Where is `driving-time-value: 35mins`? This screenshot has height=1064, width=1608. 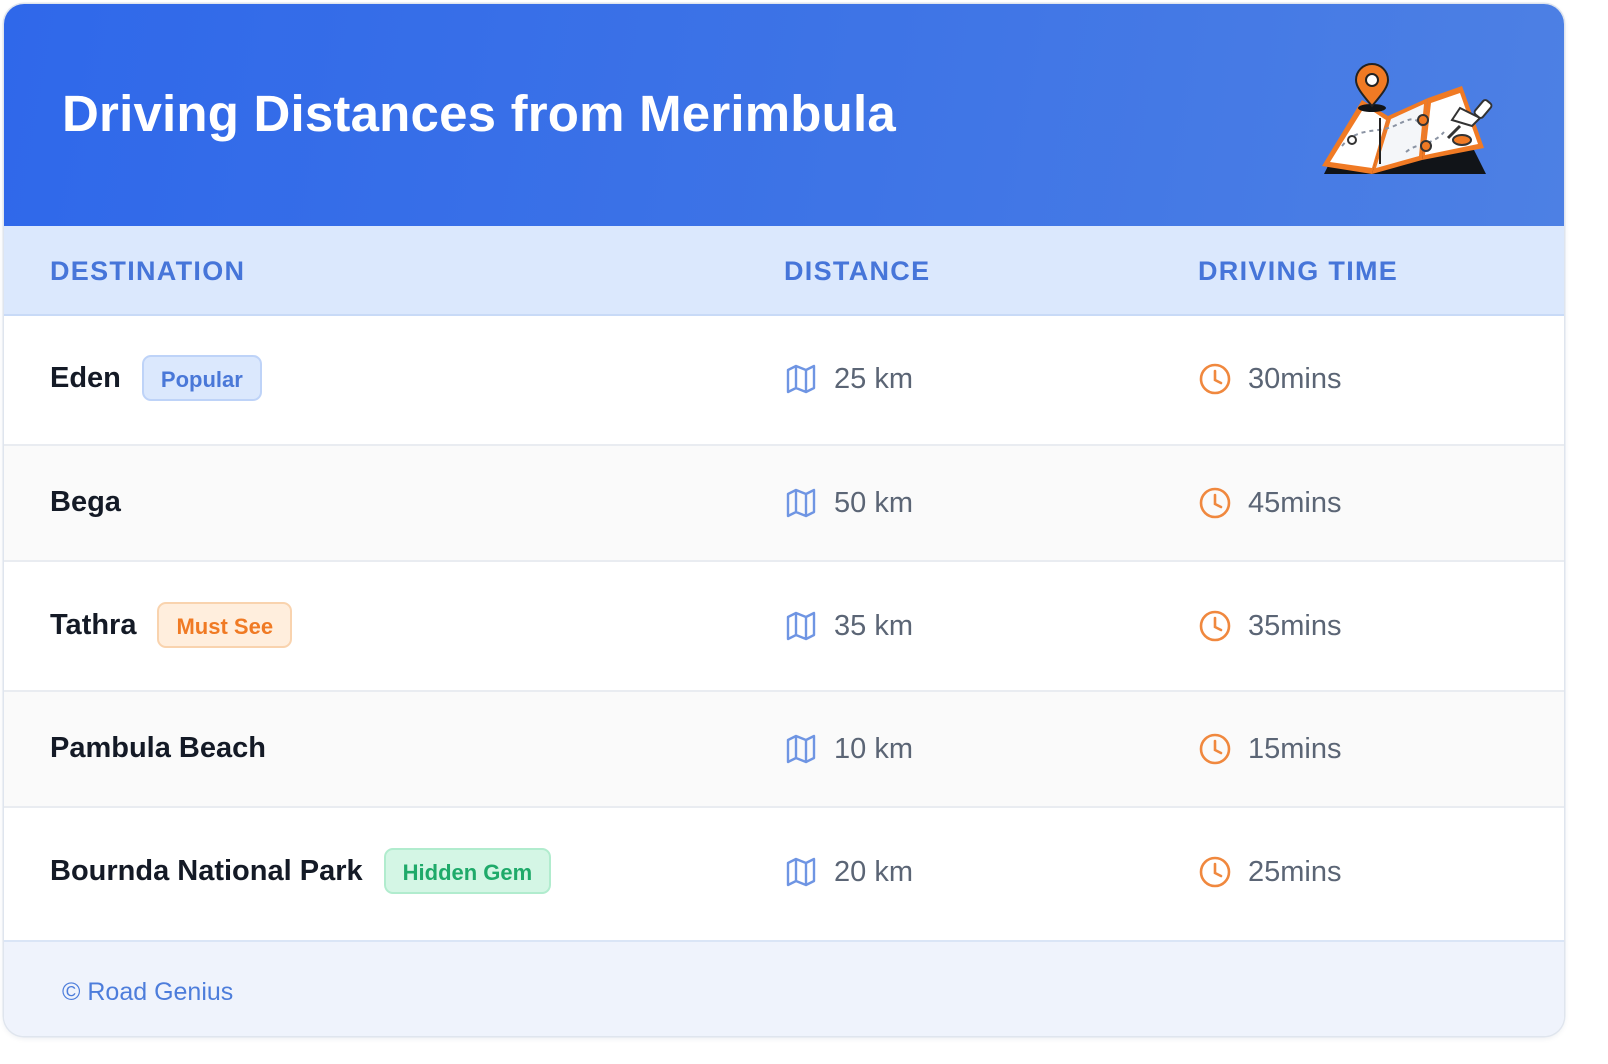
driving-time-value: 35mins is located at coordinates (1295, 625).